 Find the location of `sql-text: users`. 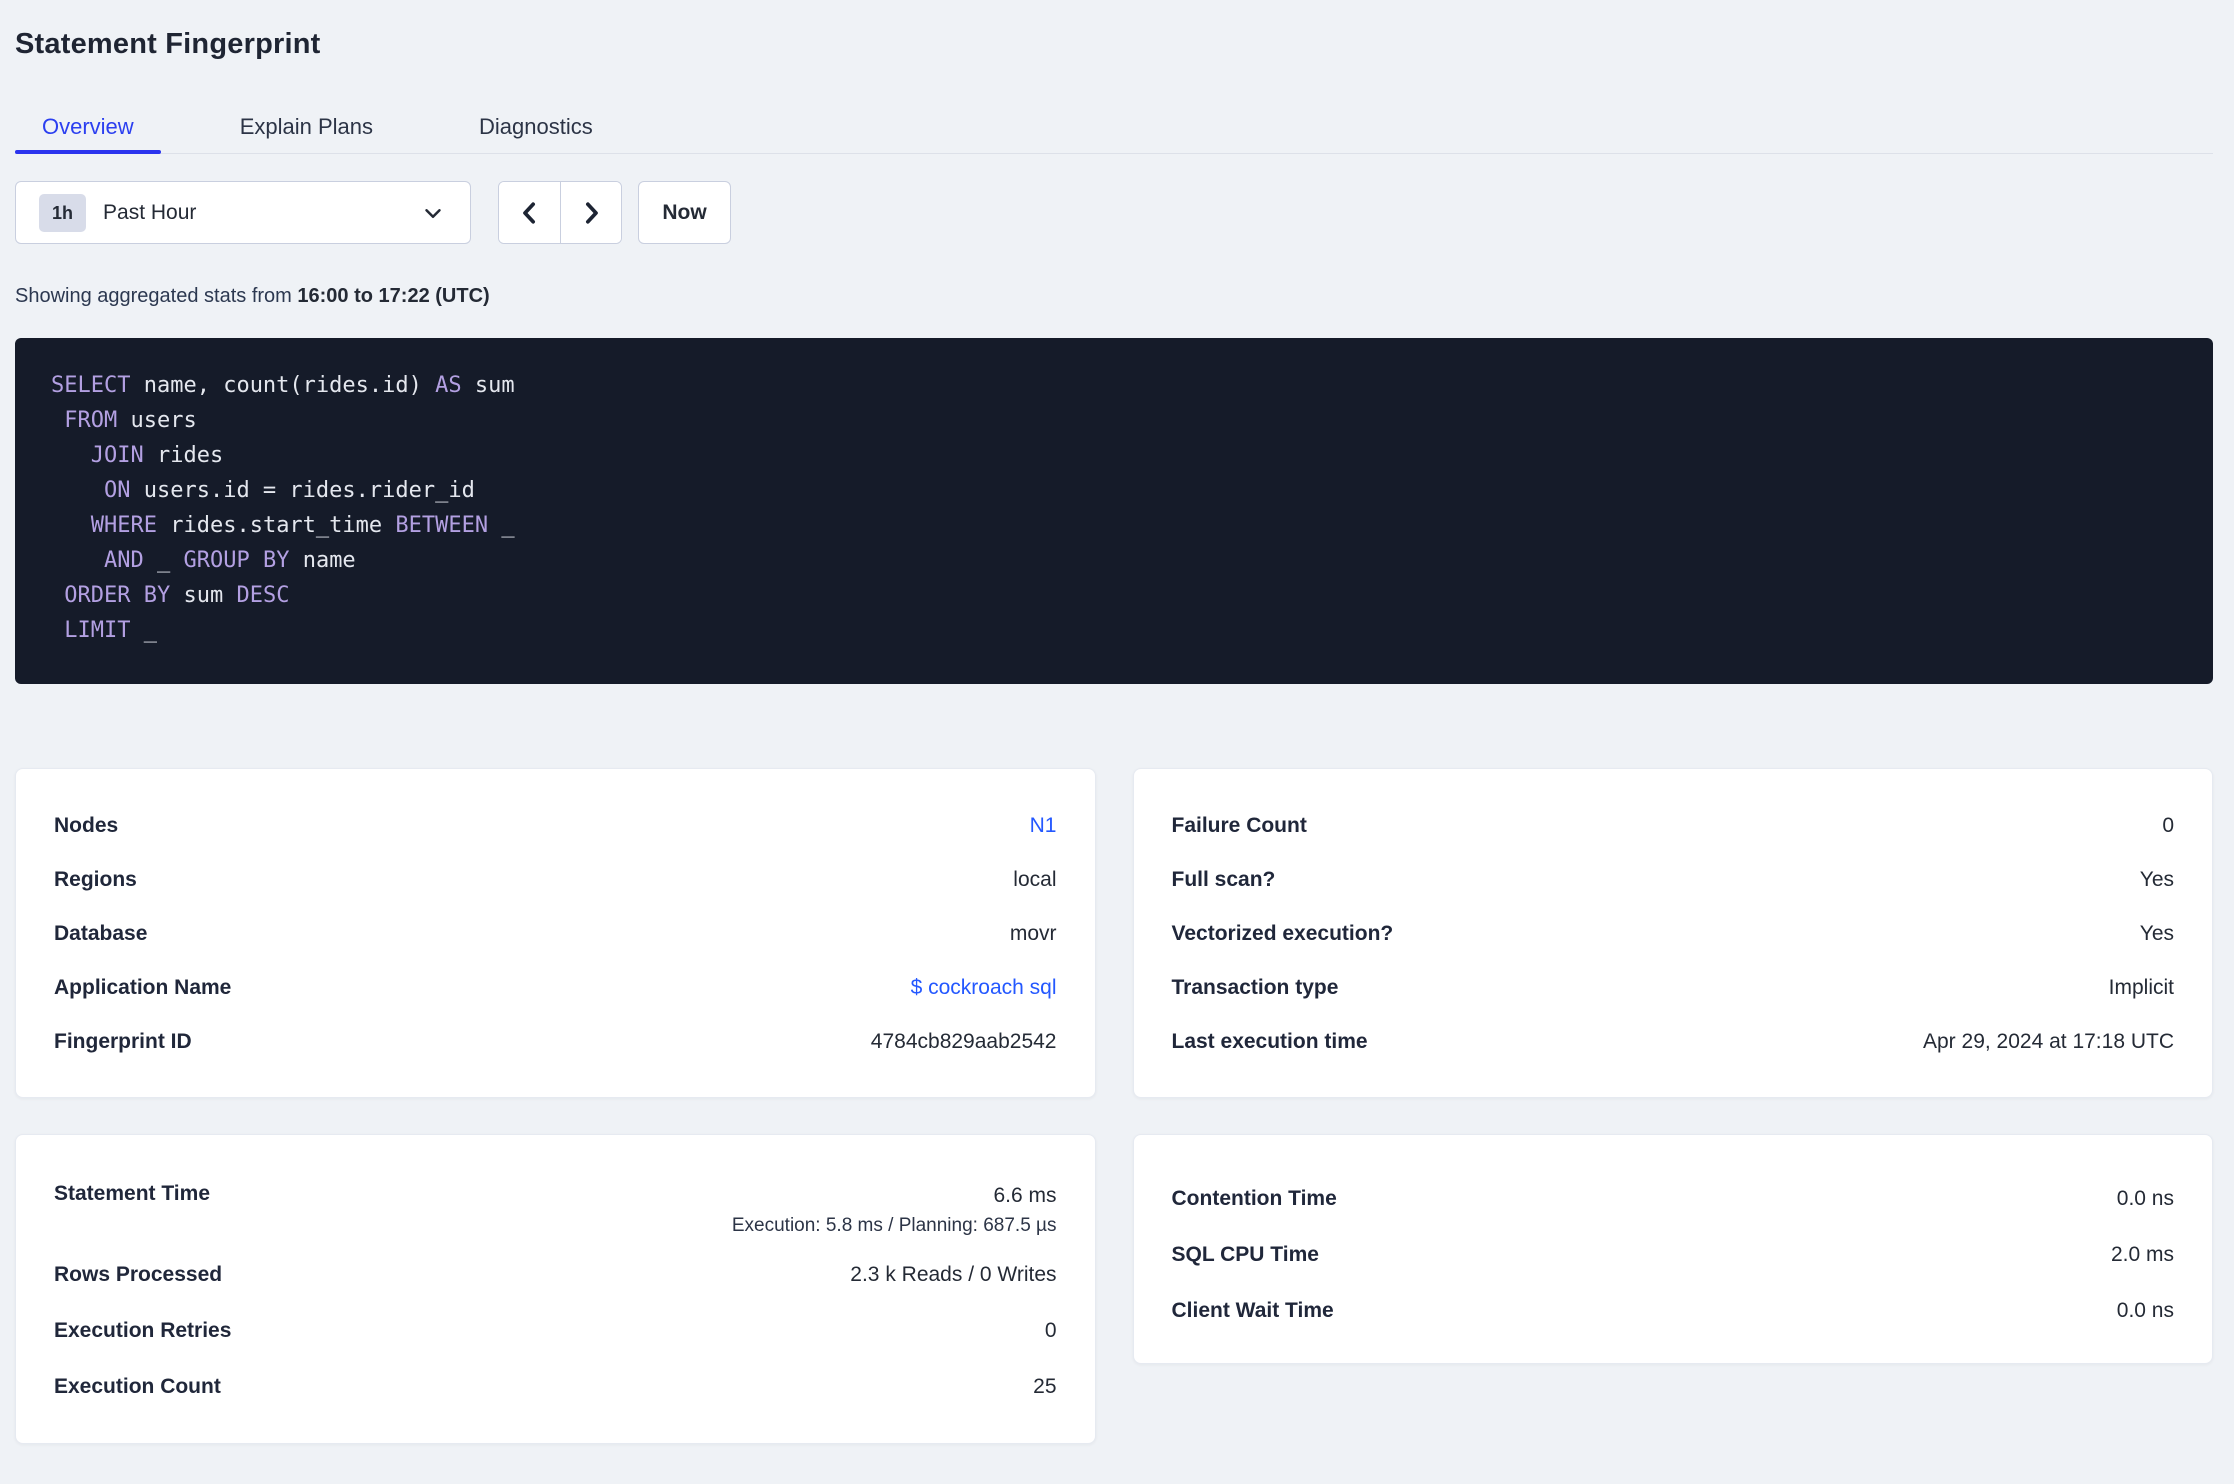

sql-text: users is located at coordinates (157, 420).